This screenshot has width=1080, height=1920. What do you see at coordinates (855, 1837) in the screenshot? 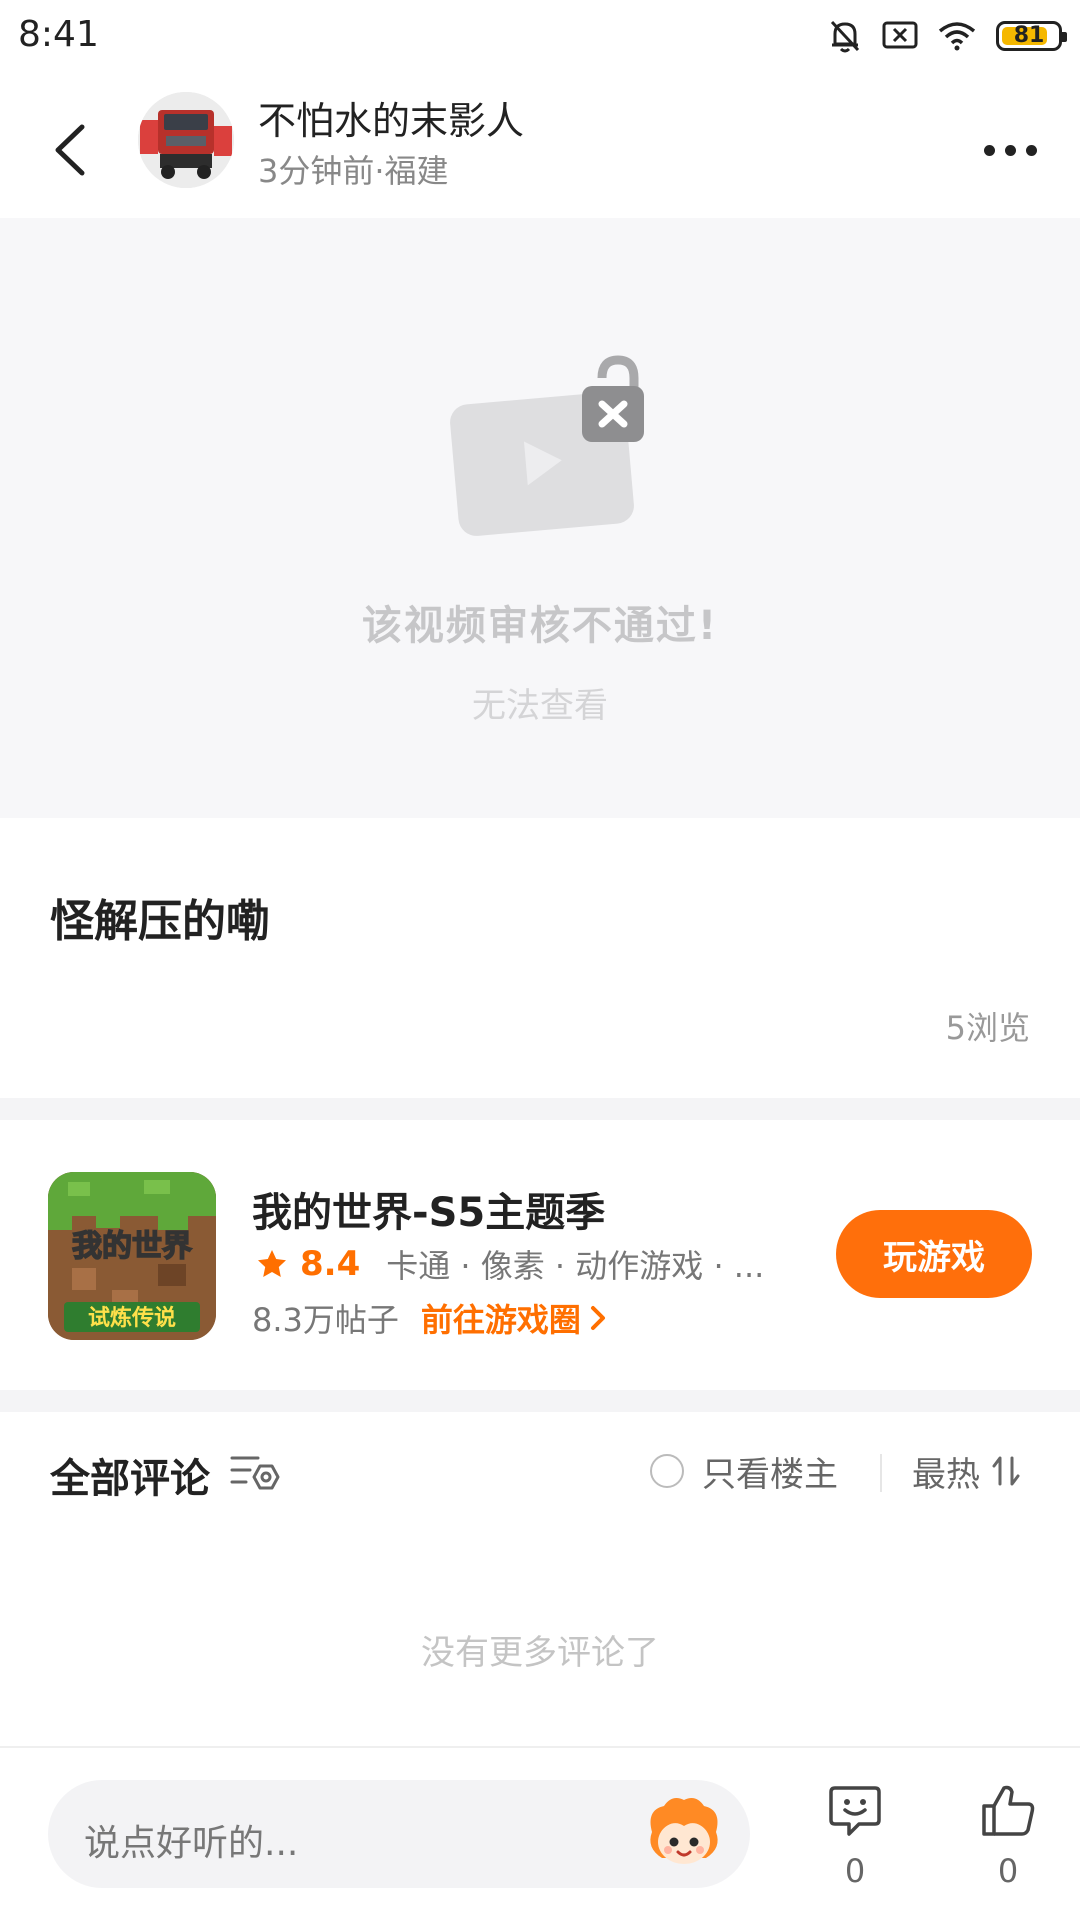
I see `comment-action: 0` at bounding box center [855, 1837].